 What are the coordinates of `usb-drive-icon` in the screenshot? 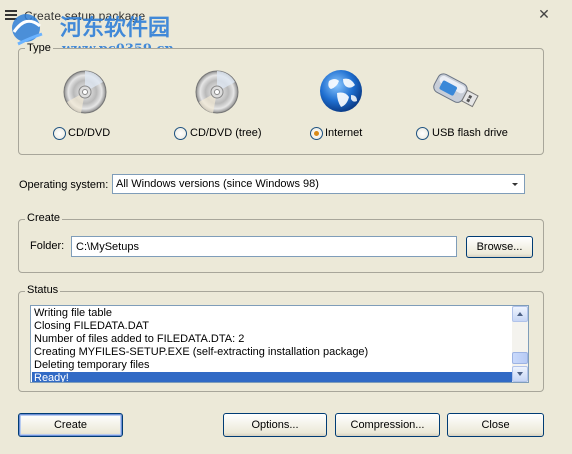 It's located at (453, 90).